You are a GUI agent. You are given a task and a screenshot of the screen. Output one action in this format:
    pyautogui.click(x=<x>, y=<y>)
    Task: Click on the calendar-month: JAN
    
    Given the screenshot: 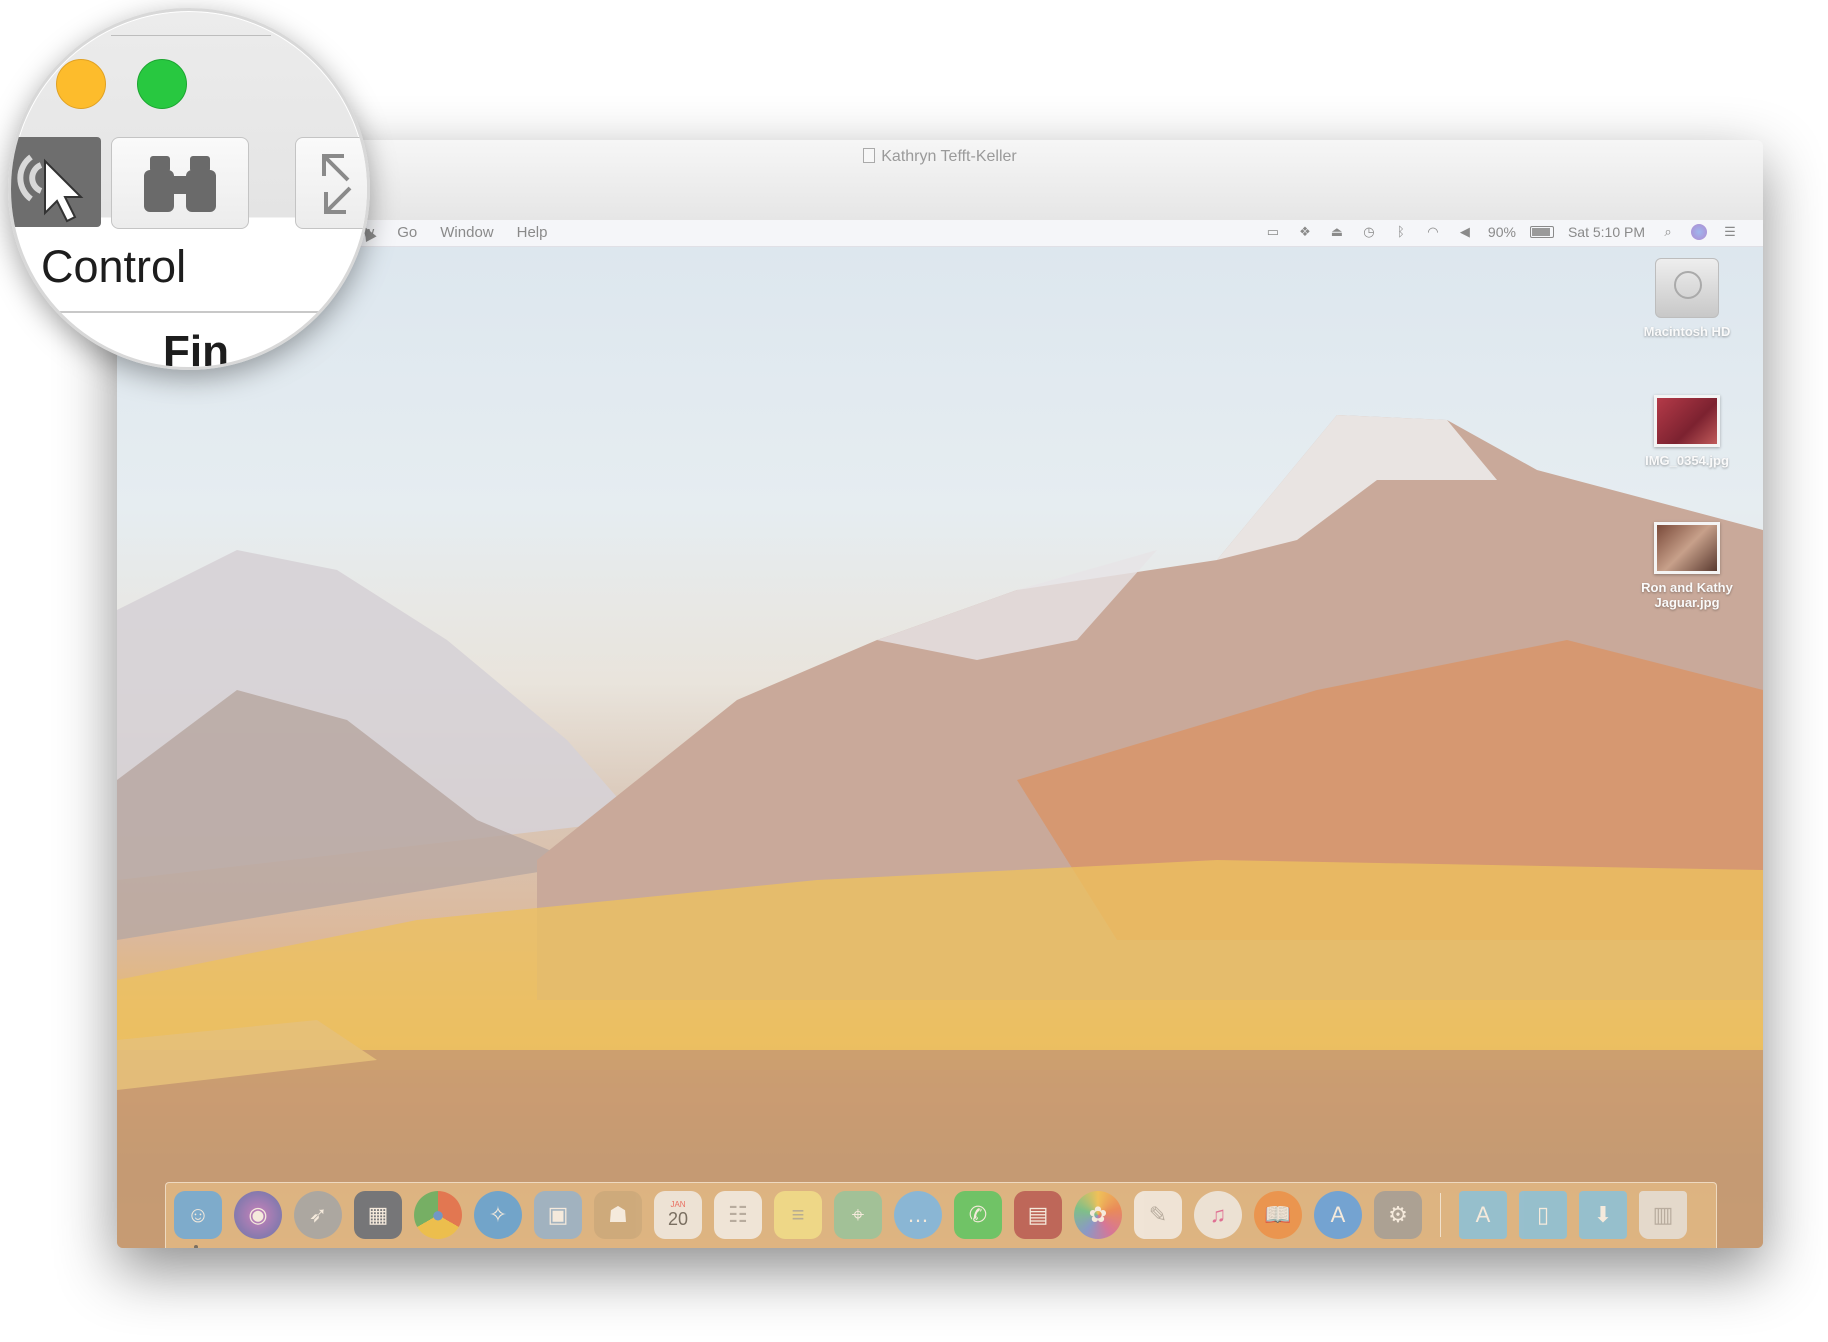 What is the action you would take?
    pyautogui.click(x=678, y=1204)
    